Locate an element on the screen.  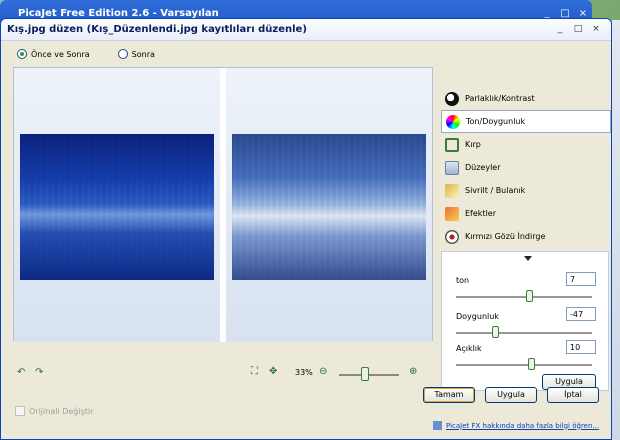
replace-original-option: Orijinali Değiştir is located at coordinates (54, 411).